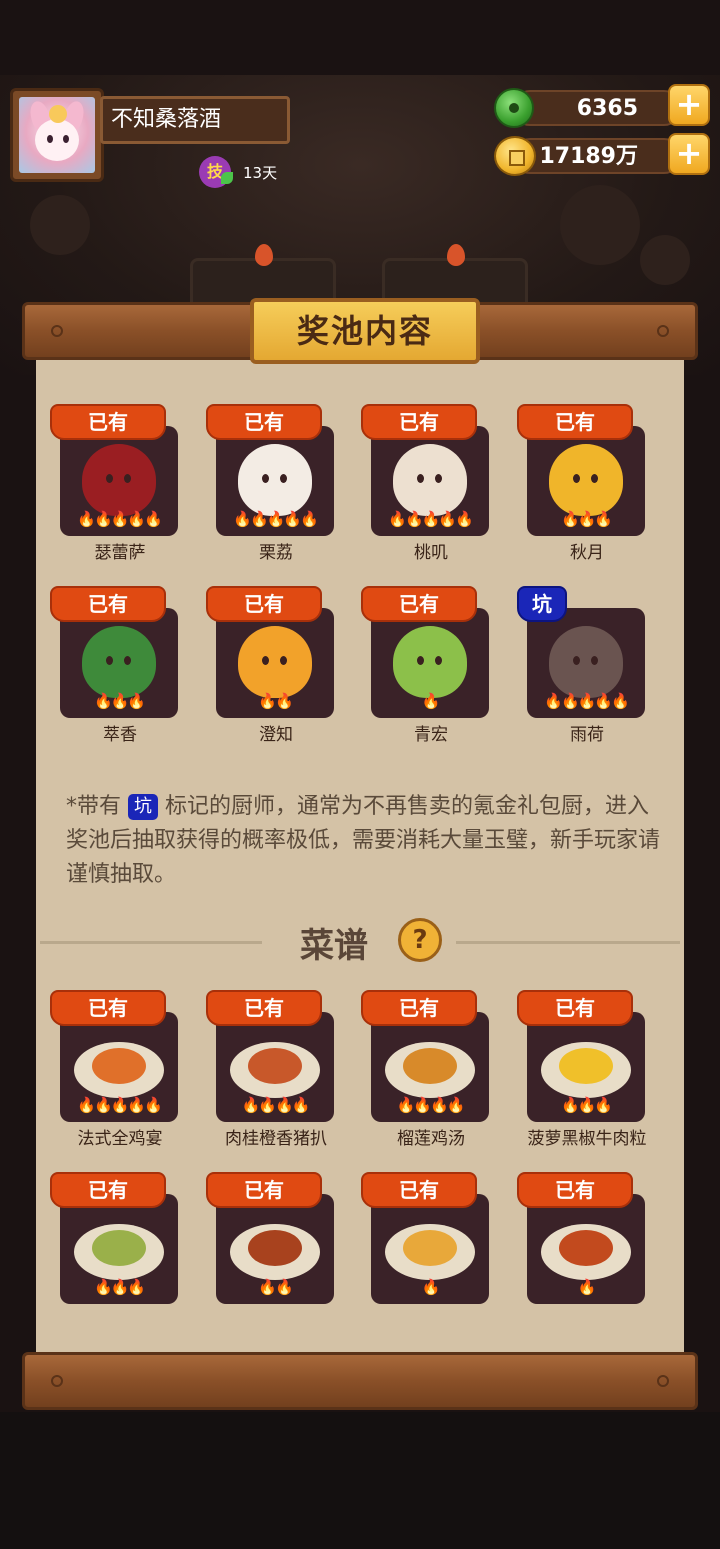  I want to click on jade-currency: 6365, so click(597, 108).